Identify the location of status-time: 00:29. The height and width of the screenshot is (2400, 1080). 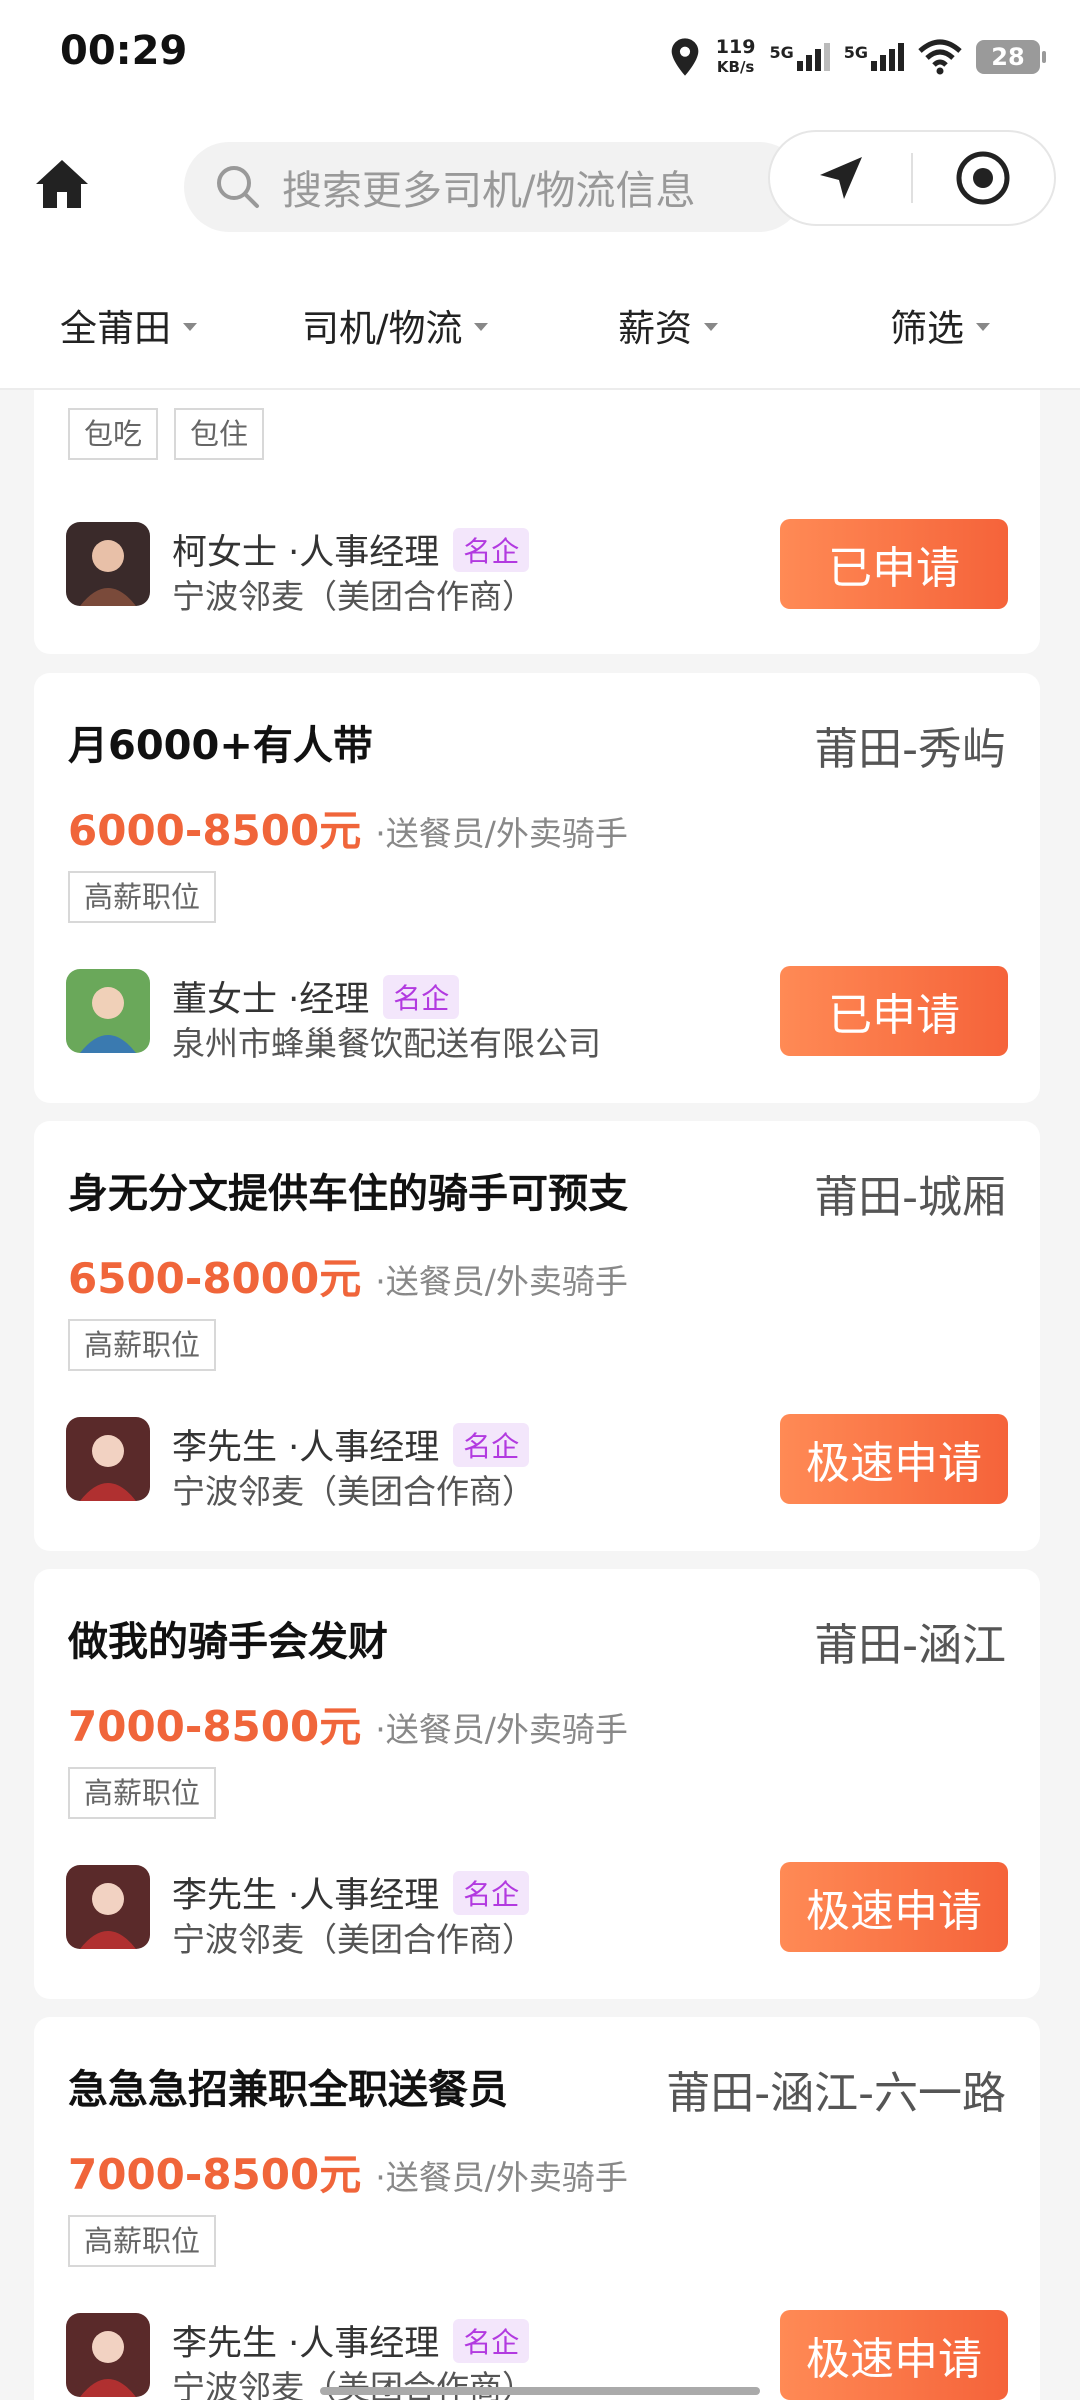
(124, 51).